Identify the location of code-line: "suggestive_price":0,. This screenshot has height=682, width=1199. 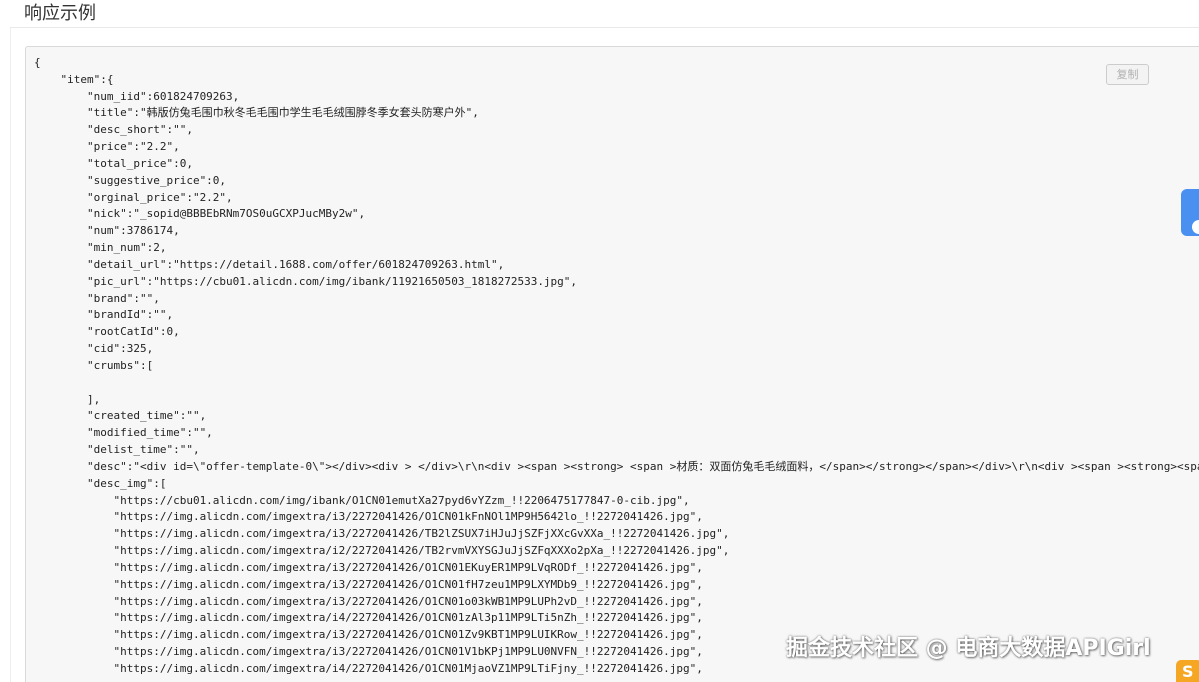
(130, 180).